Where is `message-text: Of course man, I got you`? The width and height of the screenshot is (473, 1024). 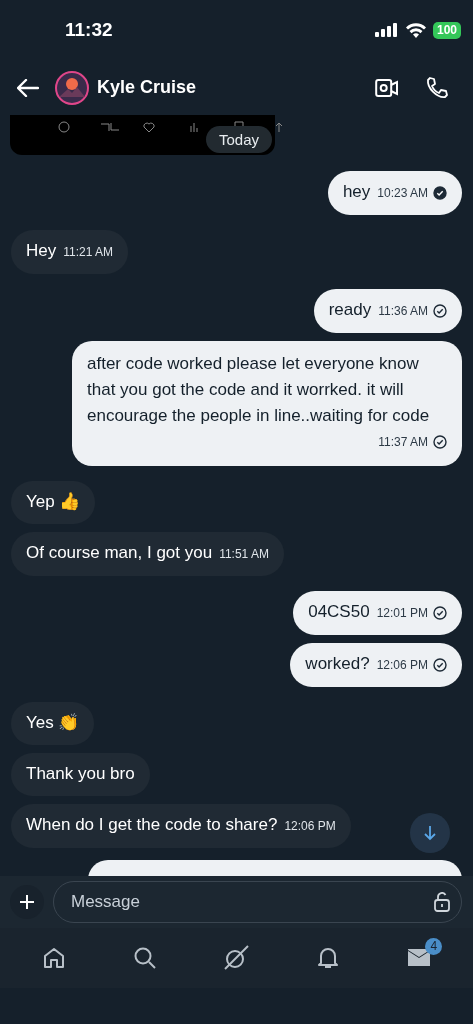 message-text: Of course man, I got you is located at coordinates (119, 553).